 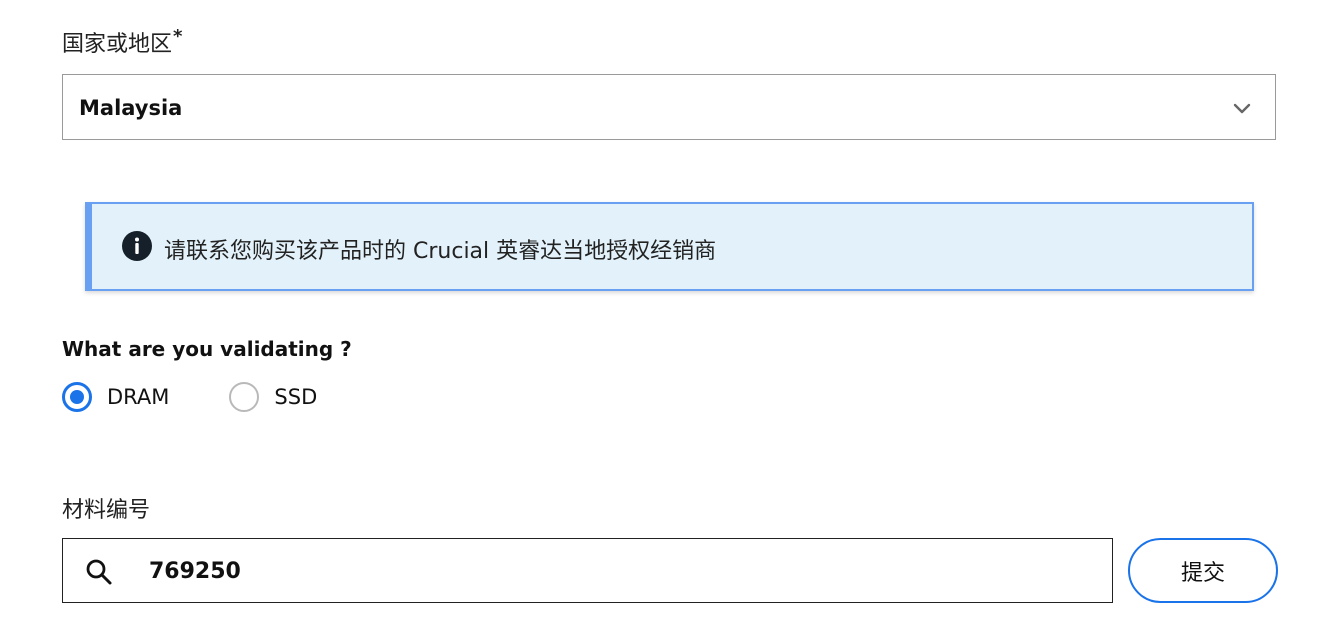 What do you see at coordinates (1203, 570) in the screenshot?
I see `submit-button: 提交` at bounding box center [1203, 570].